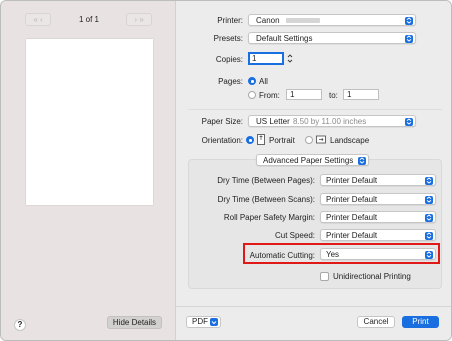 The width and height of the screenshot is (452, 341). I want to click on printer-popup: Canon, so click(332, 20).